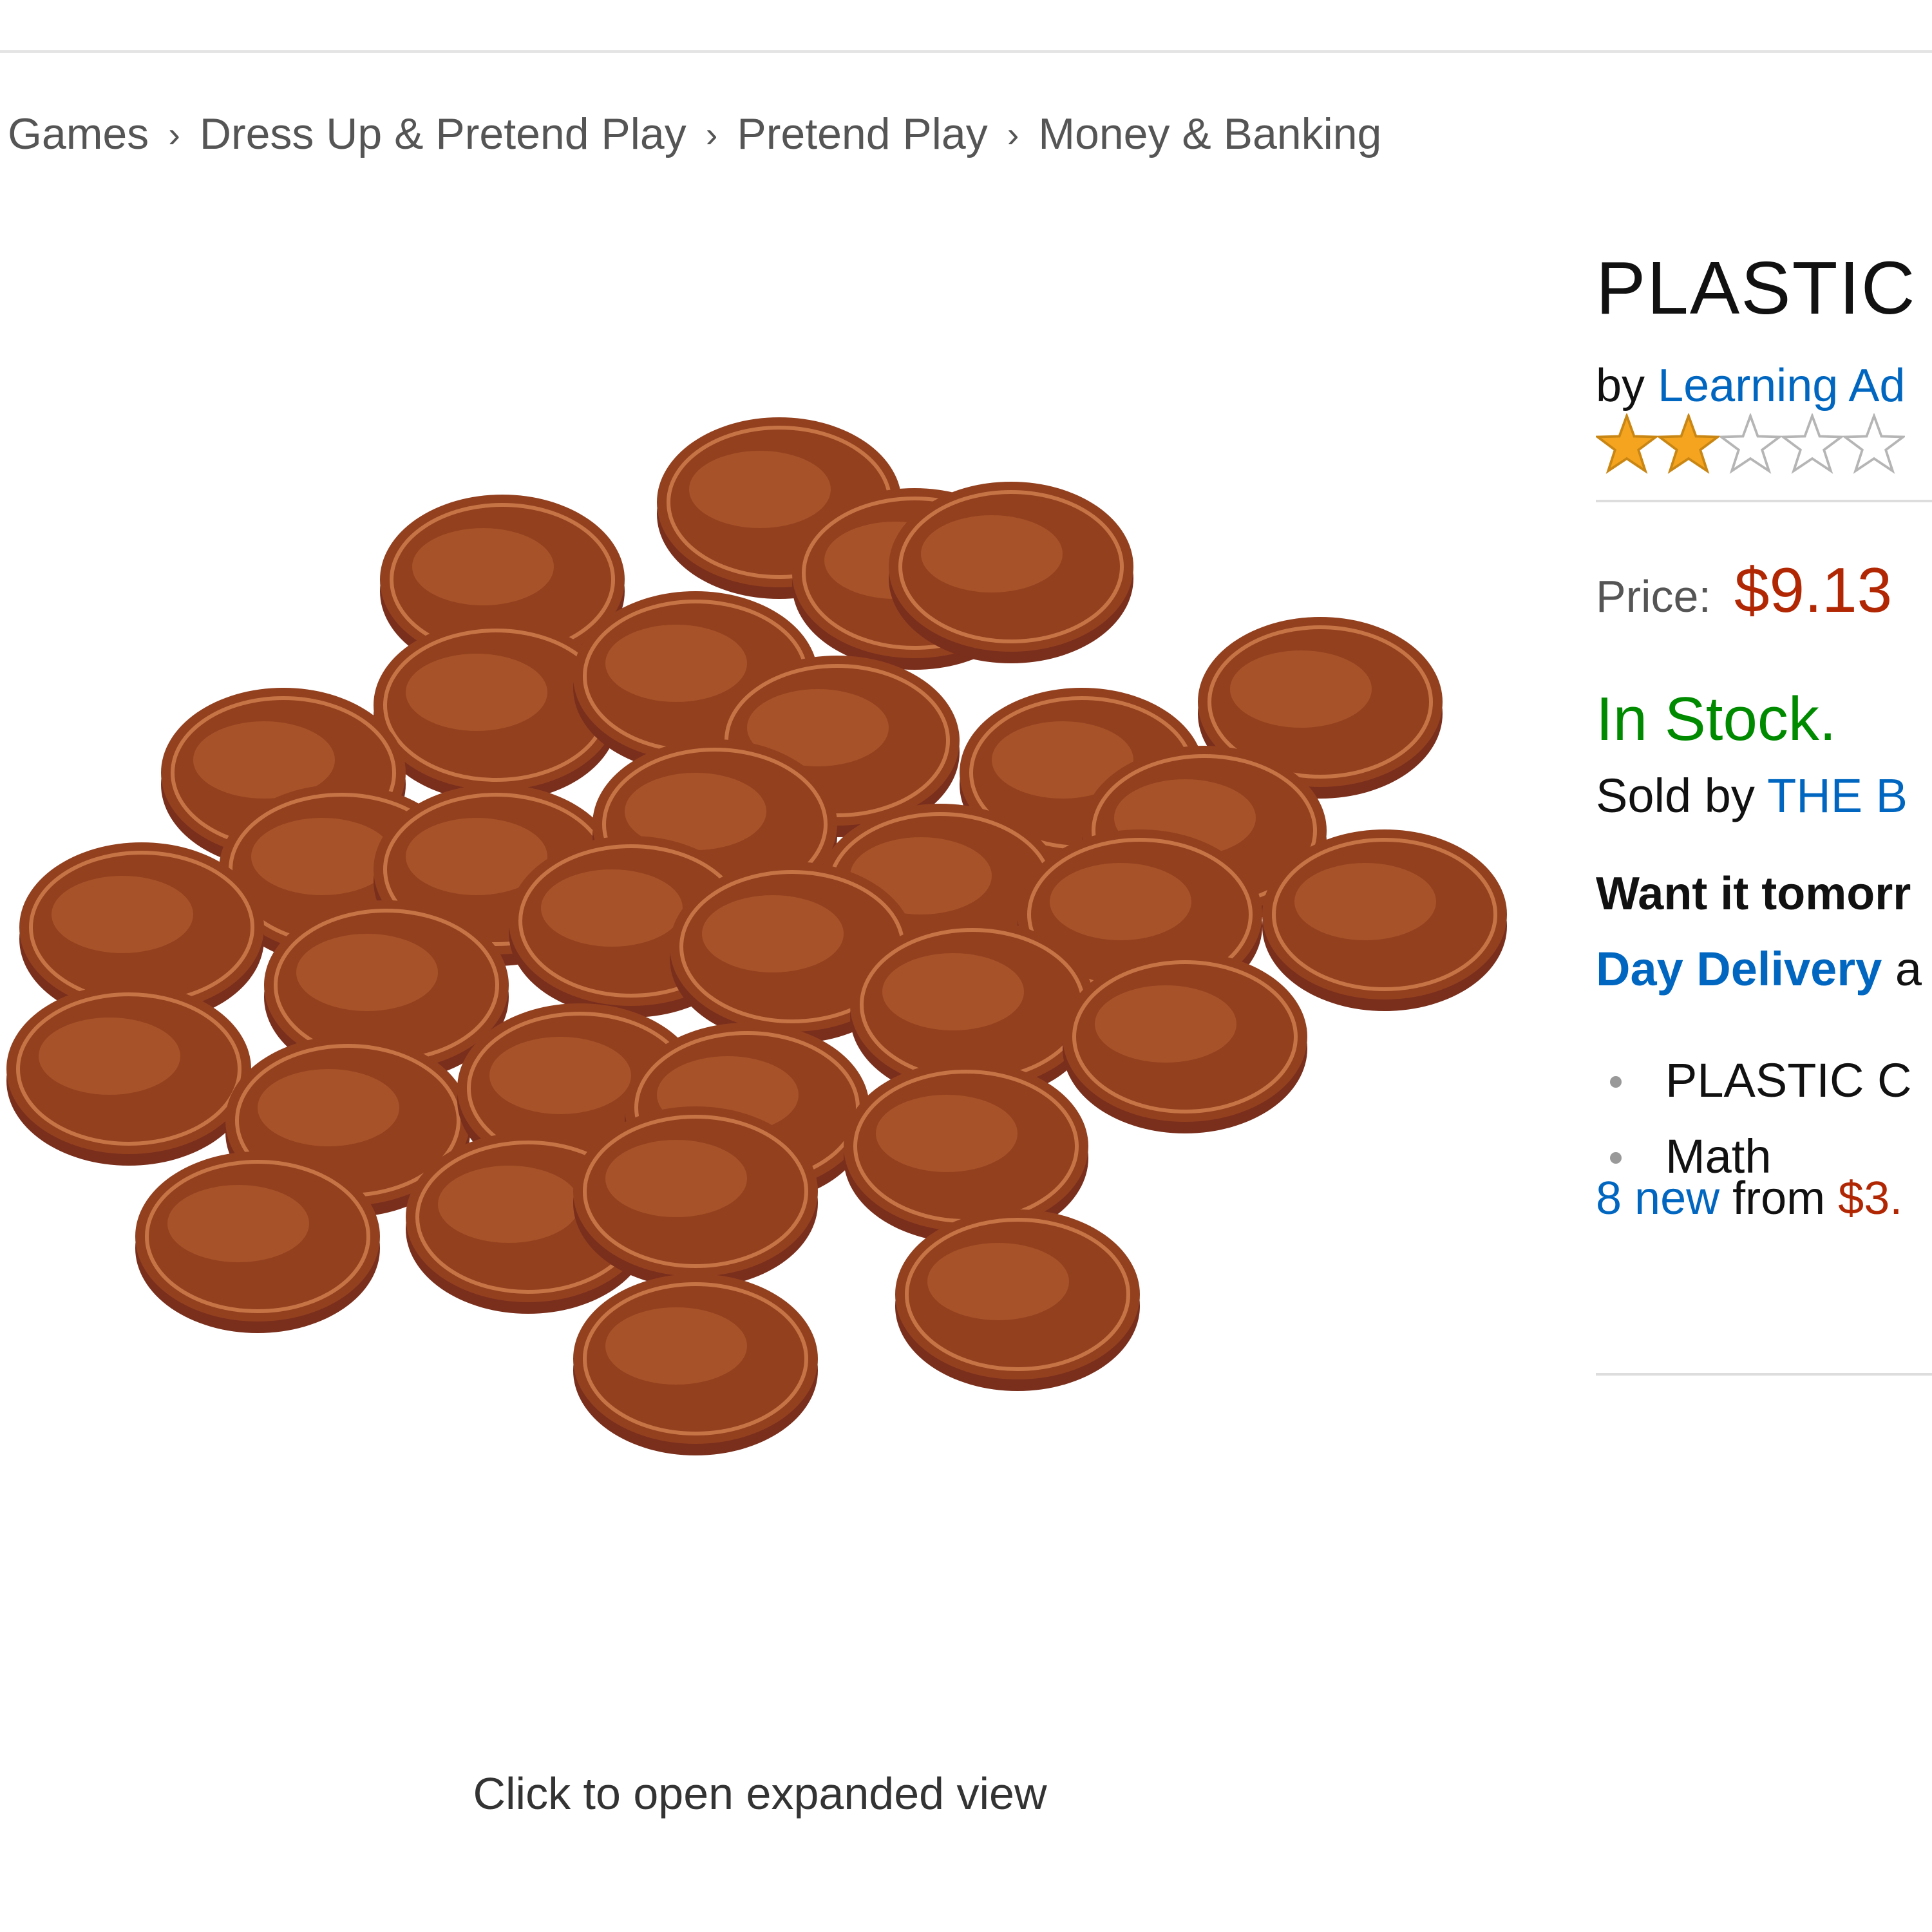 The image size is (1932, 1932). I want to click on feature-bullet: PLASTIC C, so click(1754, 1091).